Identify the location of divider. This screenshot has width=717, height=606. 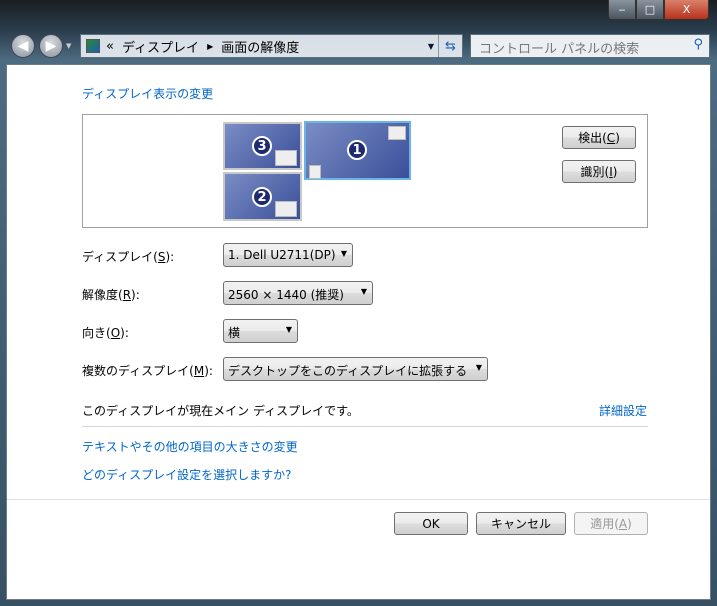
(365, 426).